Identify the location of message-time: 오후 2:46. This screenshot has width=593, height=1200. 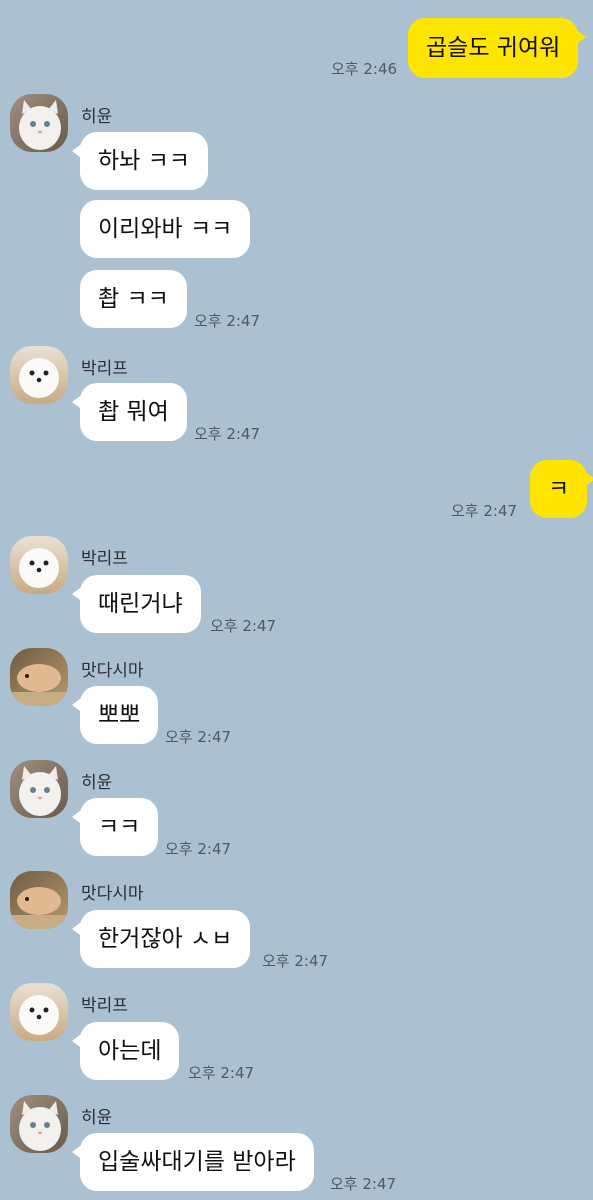
(364, 69).